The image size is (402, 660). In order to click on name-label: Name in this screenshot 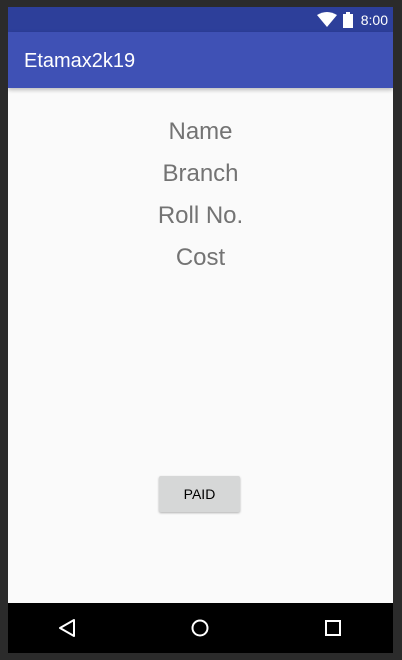, I will do `click(200, 131)`.